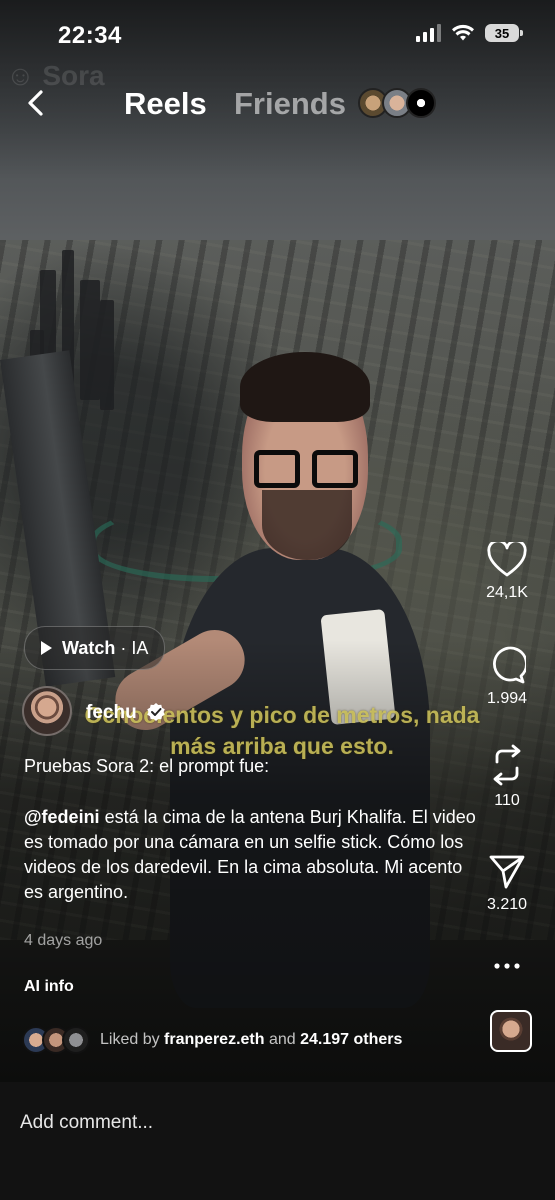  What do you see at coordinates (305, 387) in the screenshot?
I see `person-hair` at bounding box center [305, 387].